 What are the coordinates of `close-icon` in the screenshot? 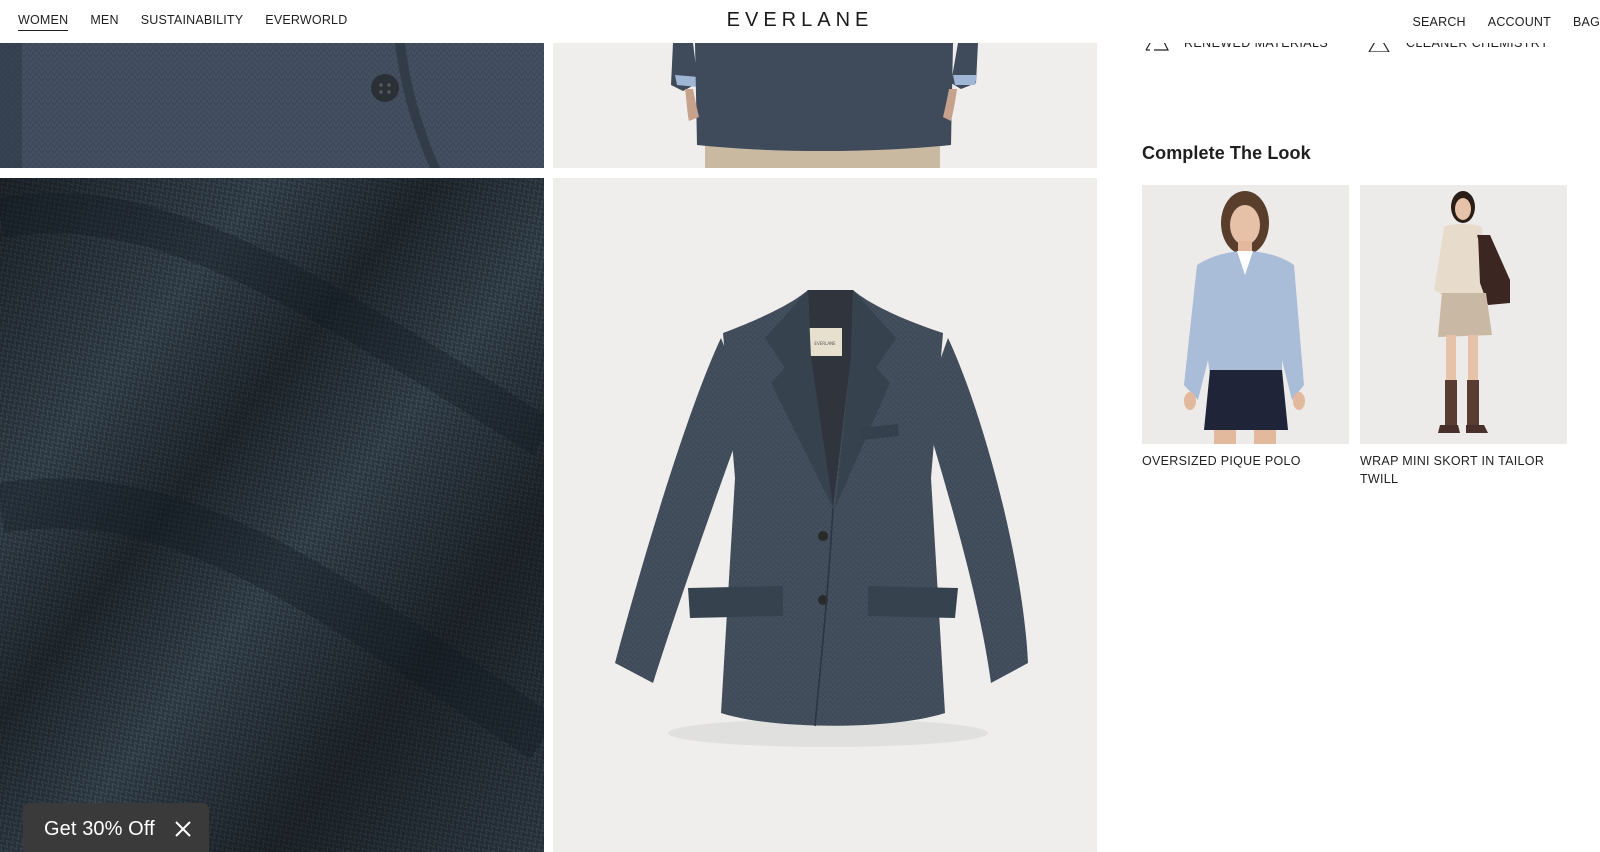 It's located at (183, 829).